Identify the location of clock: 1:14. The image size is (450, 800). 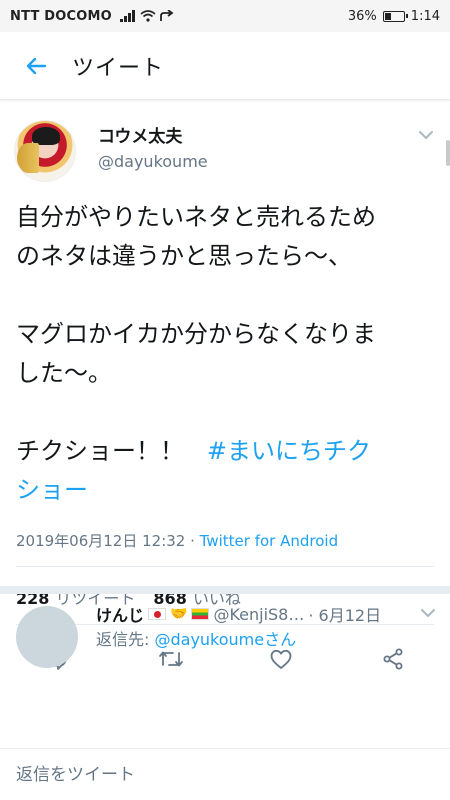
(425, 16).